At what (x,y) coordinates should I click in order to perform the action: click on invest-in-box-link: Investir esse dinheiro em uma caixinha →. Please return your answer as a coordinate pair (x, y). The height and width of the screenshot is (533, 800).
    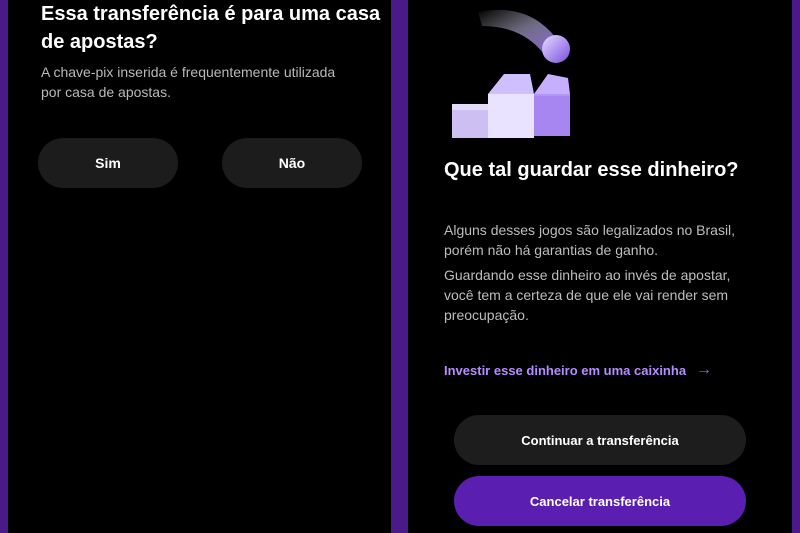
    Looking at the image, I should click on (578, 370).